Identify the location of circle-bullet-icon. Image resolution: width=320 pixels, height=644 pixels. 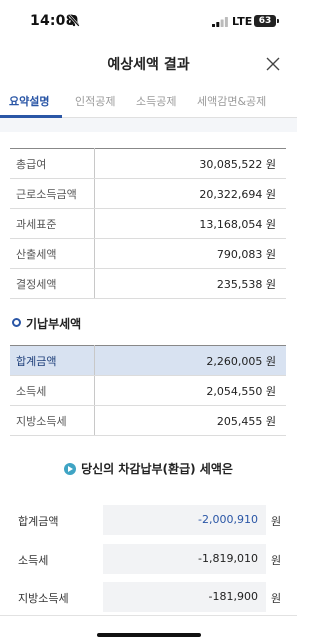
(16, 322).